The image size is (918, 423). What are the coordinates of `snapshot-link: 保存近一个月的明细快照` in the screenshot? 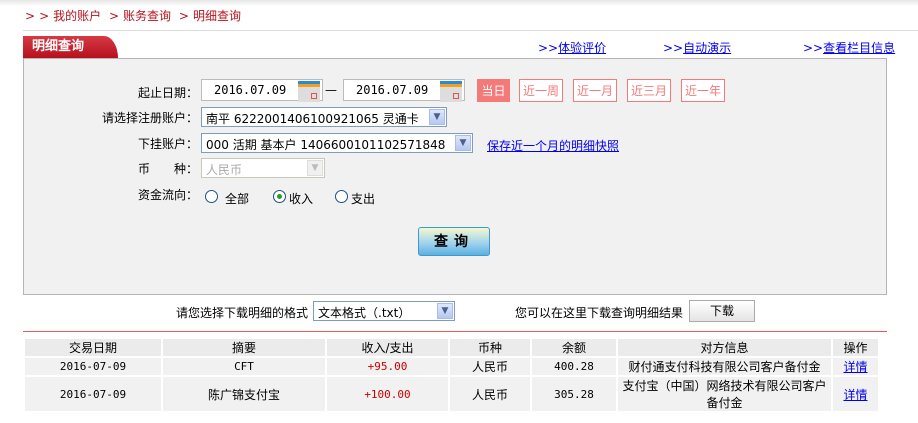 It's located at (553, 145).